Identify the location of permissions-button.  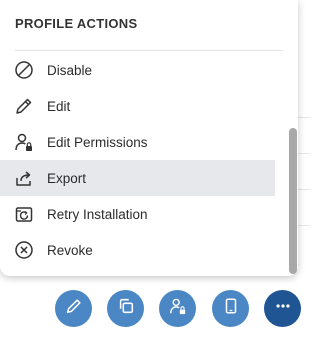
(177, 308).